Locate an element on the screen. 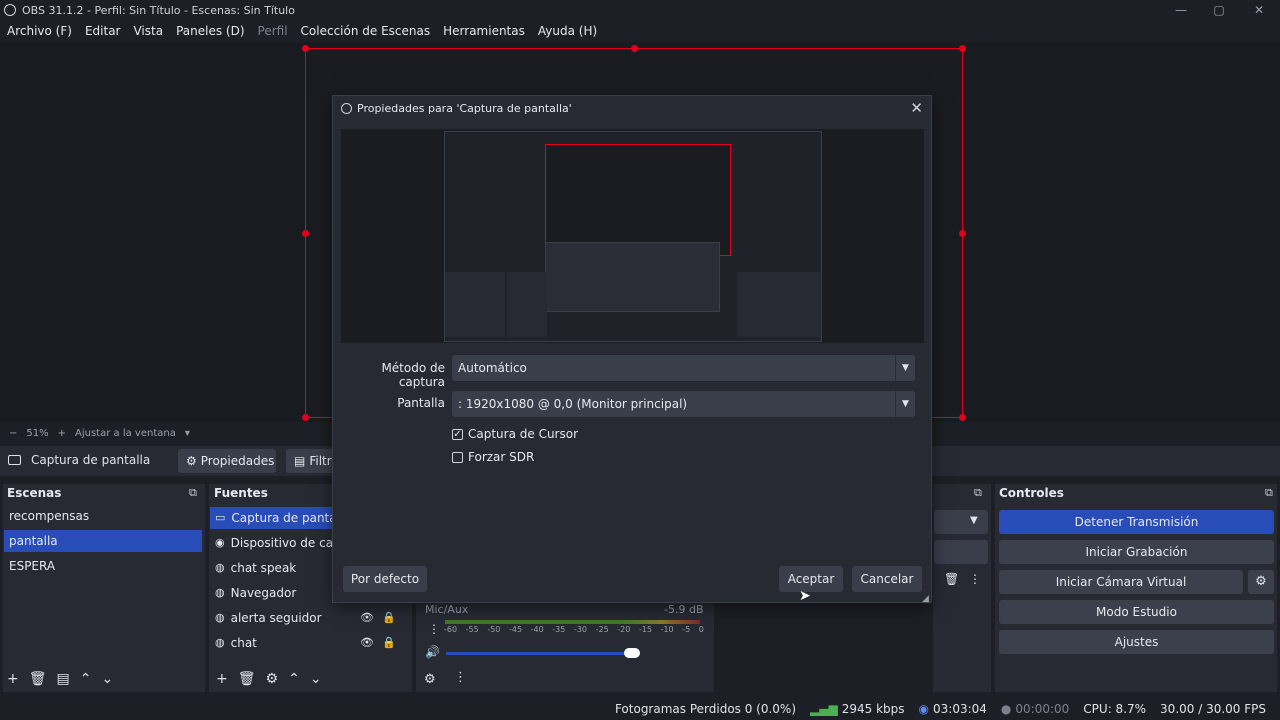 This screenshot has width=1280, height=720. start-virtual-cam-button: Iniciar Cámara Virtual is located at coordinates (1121, 582).